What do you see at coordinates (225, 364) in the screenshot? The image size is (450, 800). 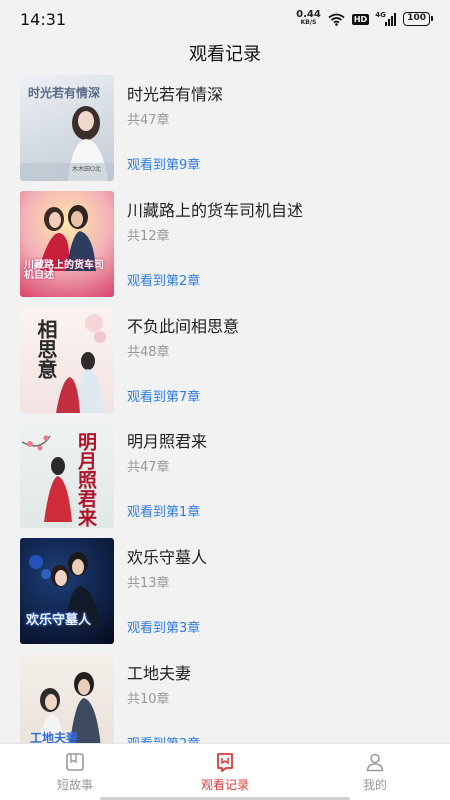 I see `history-item: 相思意 不负此间相思意 共48章 观看到第7章` at bounding box center [225, 364].